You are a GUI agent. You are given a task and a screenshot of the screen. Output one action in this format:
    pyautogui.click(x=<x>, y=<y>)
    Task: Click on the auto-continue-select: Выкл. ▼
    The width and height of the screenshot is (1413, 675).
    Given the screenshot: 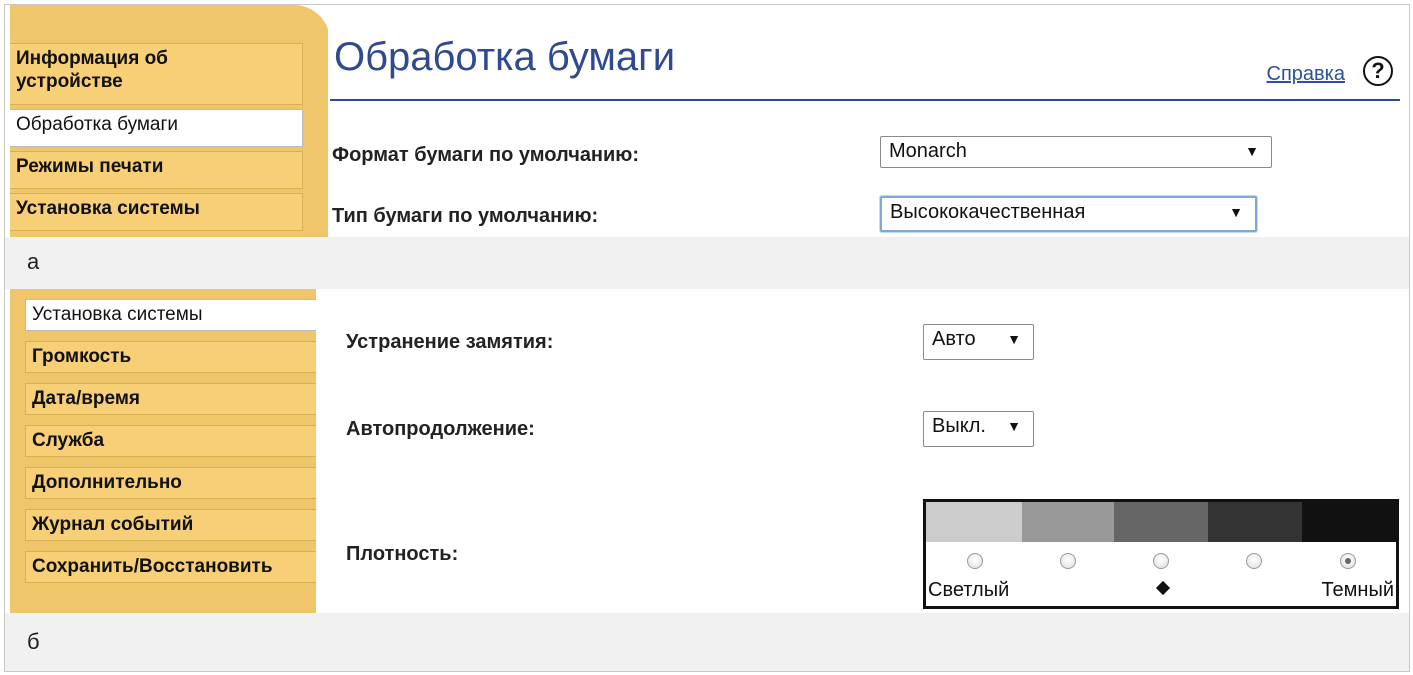 What is the action you would take?
    pyautogui.click(x=978, y=429)
    